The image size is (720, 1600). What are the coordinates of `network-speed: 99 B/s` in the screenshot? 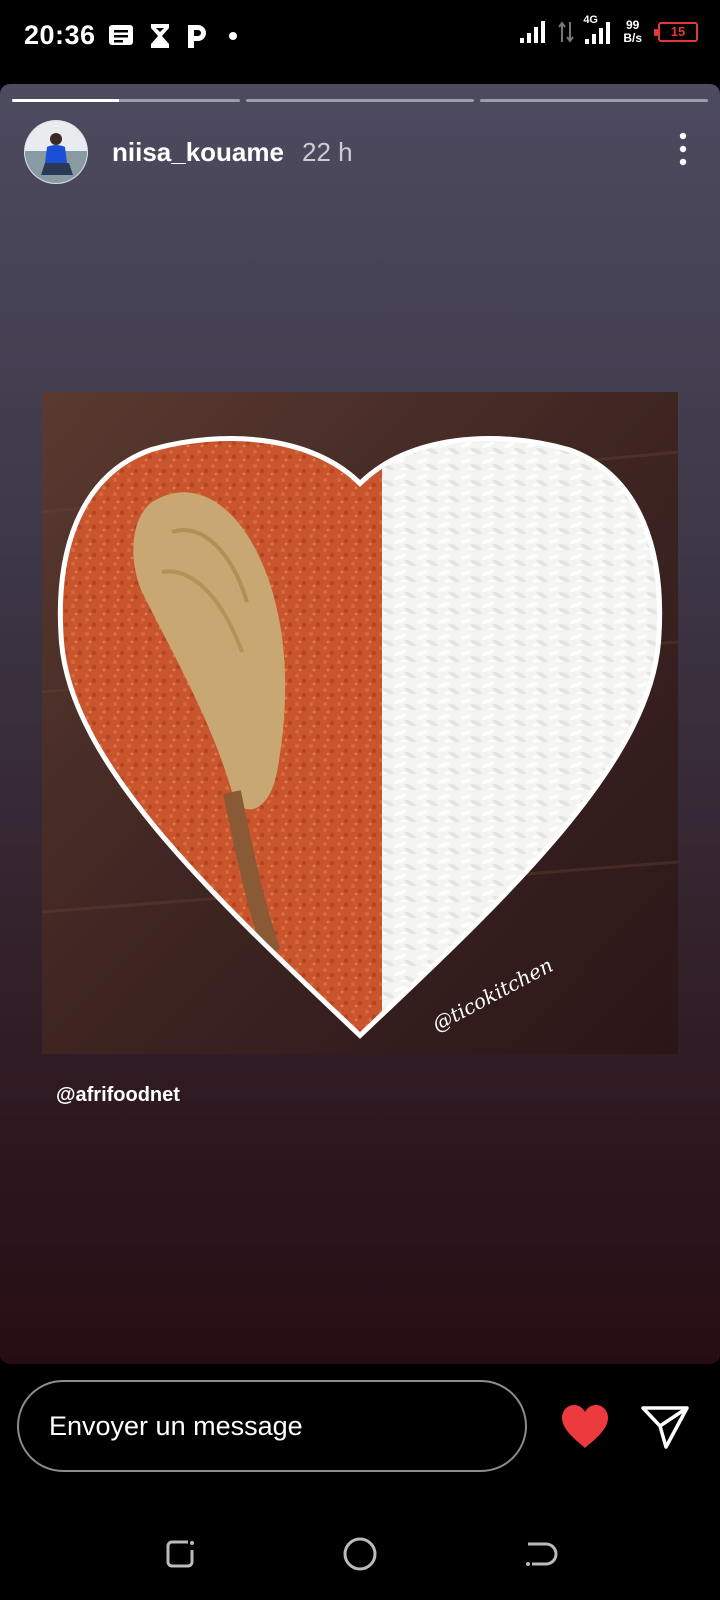 It's located at (632, 32).